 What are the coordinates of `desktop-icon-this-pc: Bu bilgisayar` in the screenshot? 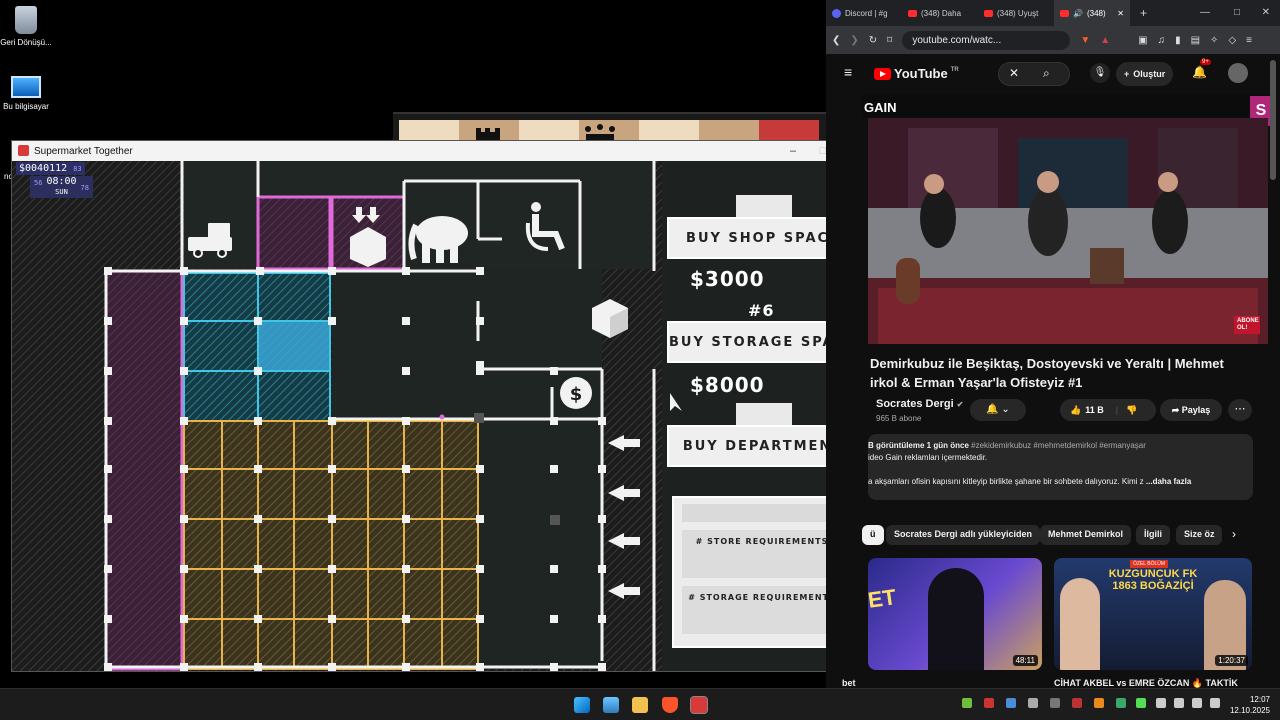 It's located at (28, 92).